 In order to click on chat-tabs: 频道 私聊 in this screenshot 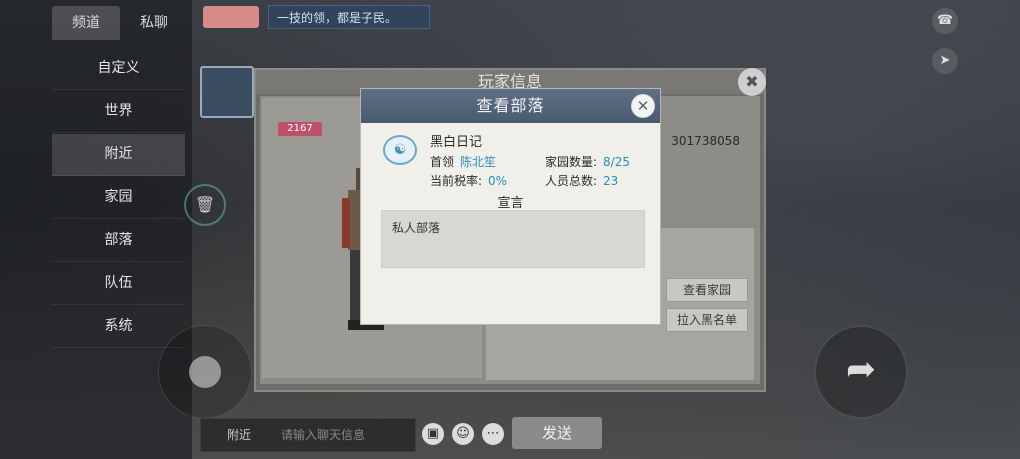, I will do `click(120, 23)`.